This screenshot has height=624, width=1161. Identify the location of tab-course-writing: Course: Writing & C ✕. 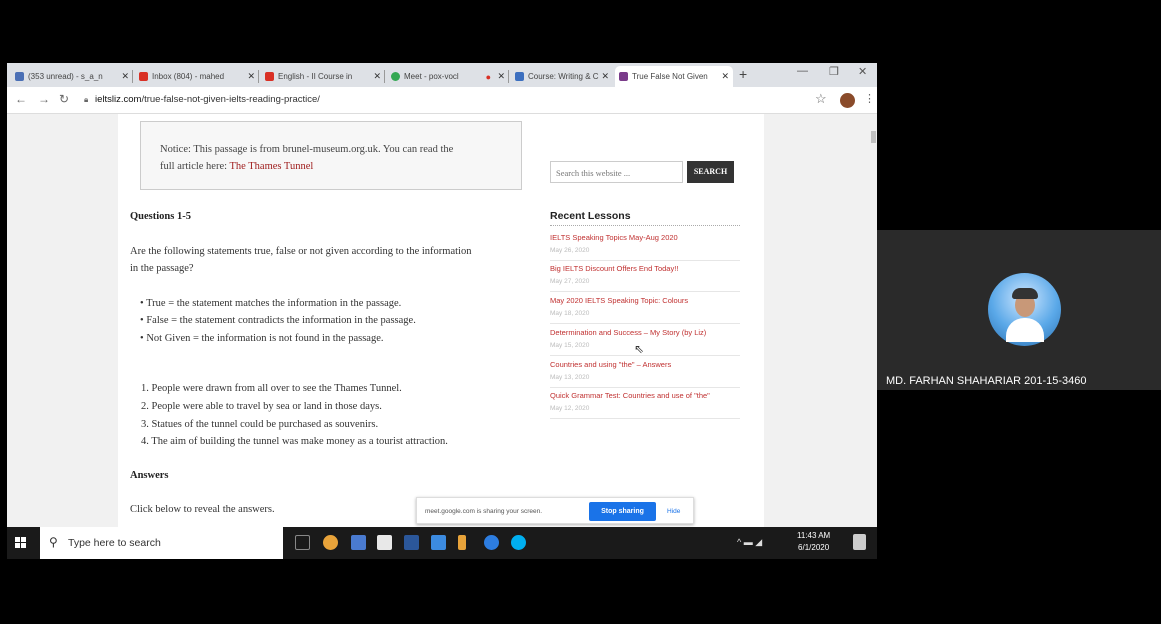
(562, 76).